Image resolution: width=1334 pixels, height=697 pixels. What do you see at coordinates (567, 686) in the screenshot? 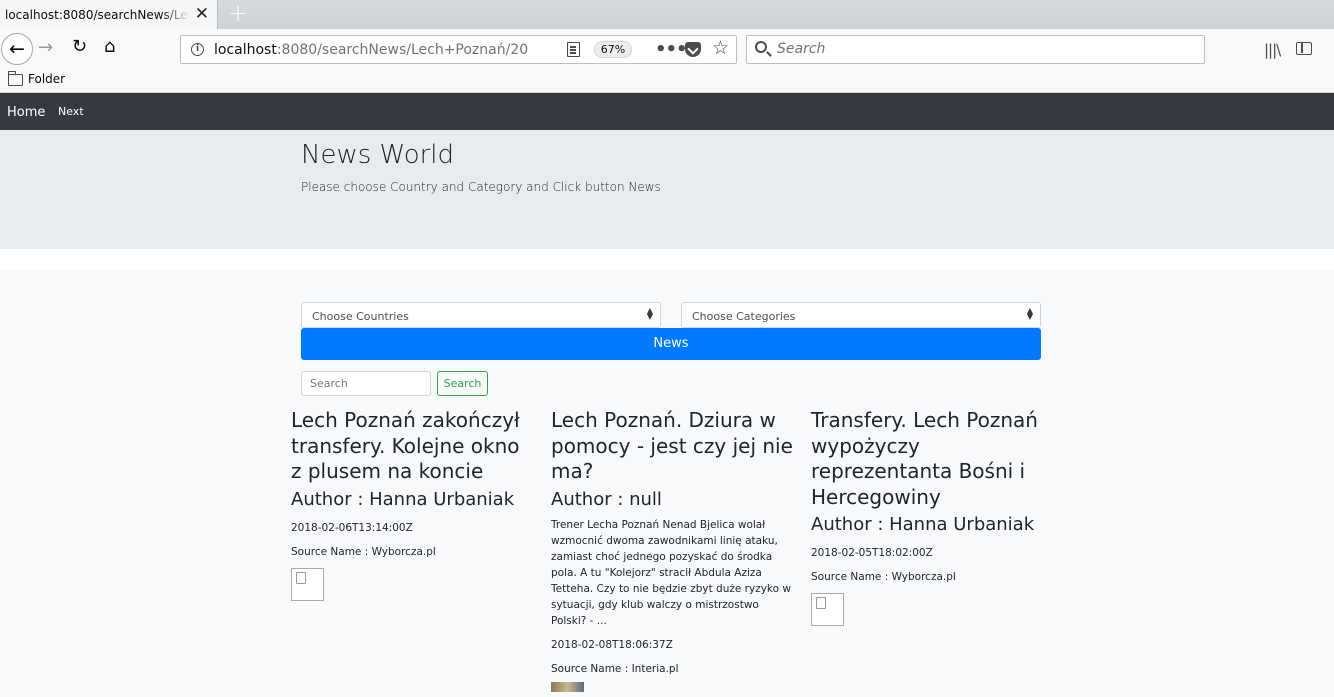
I see `article-image` at bounding box center [567, 686].